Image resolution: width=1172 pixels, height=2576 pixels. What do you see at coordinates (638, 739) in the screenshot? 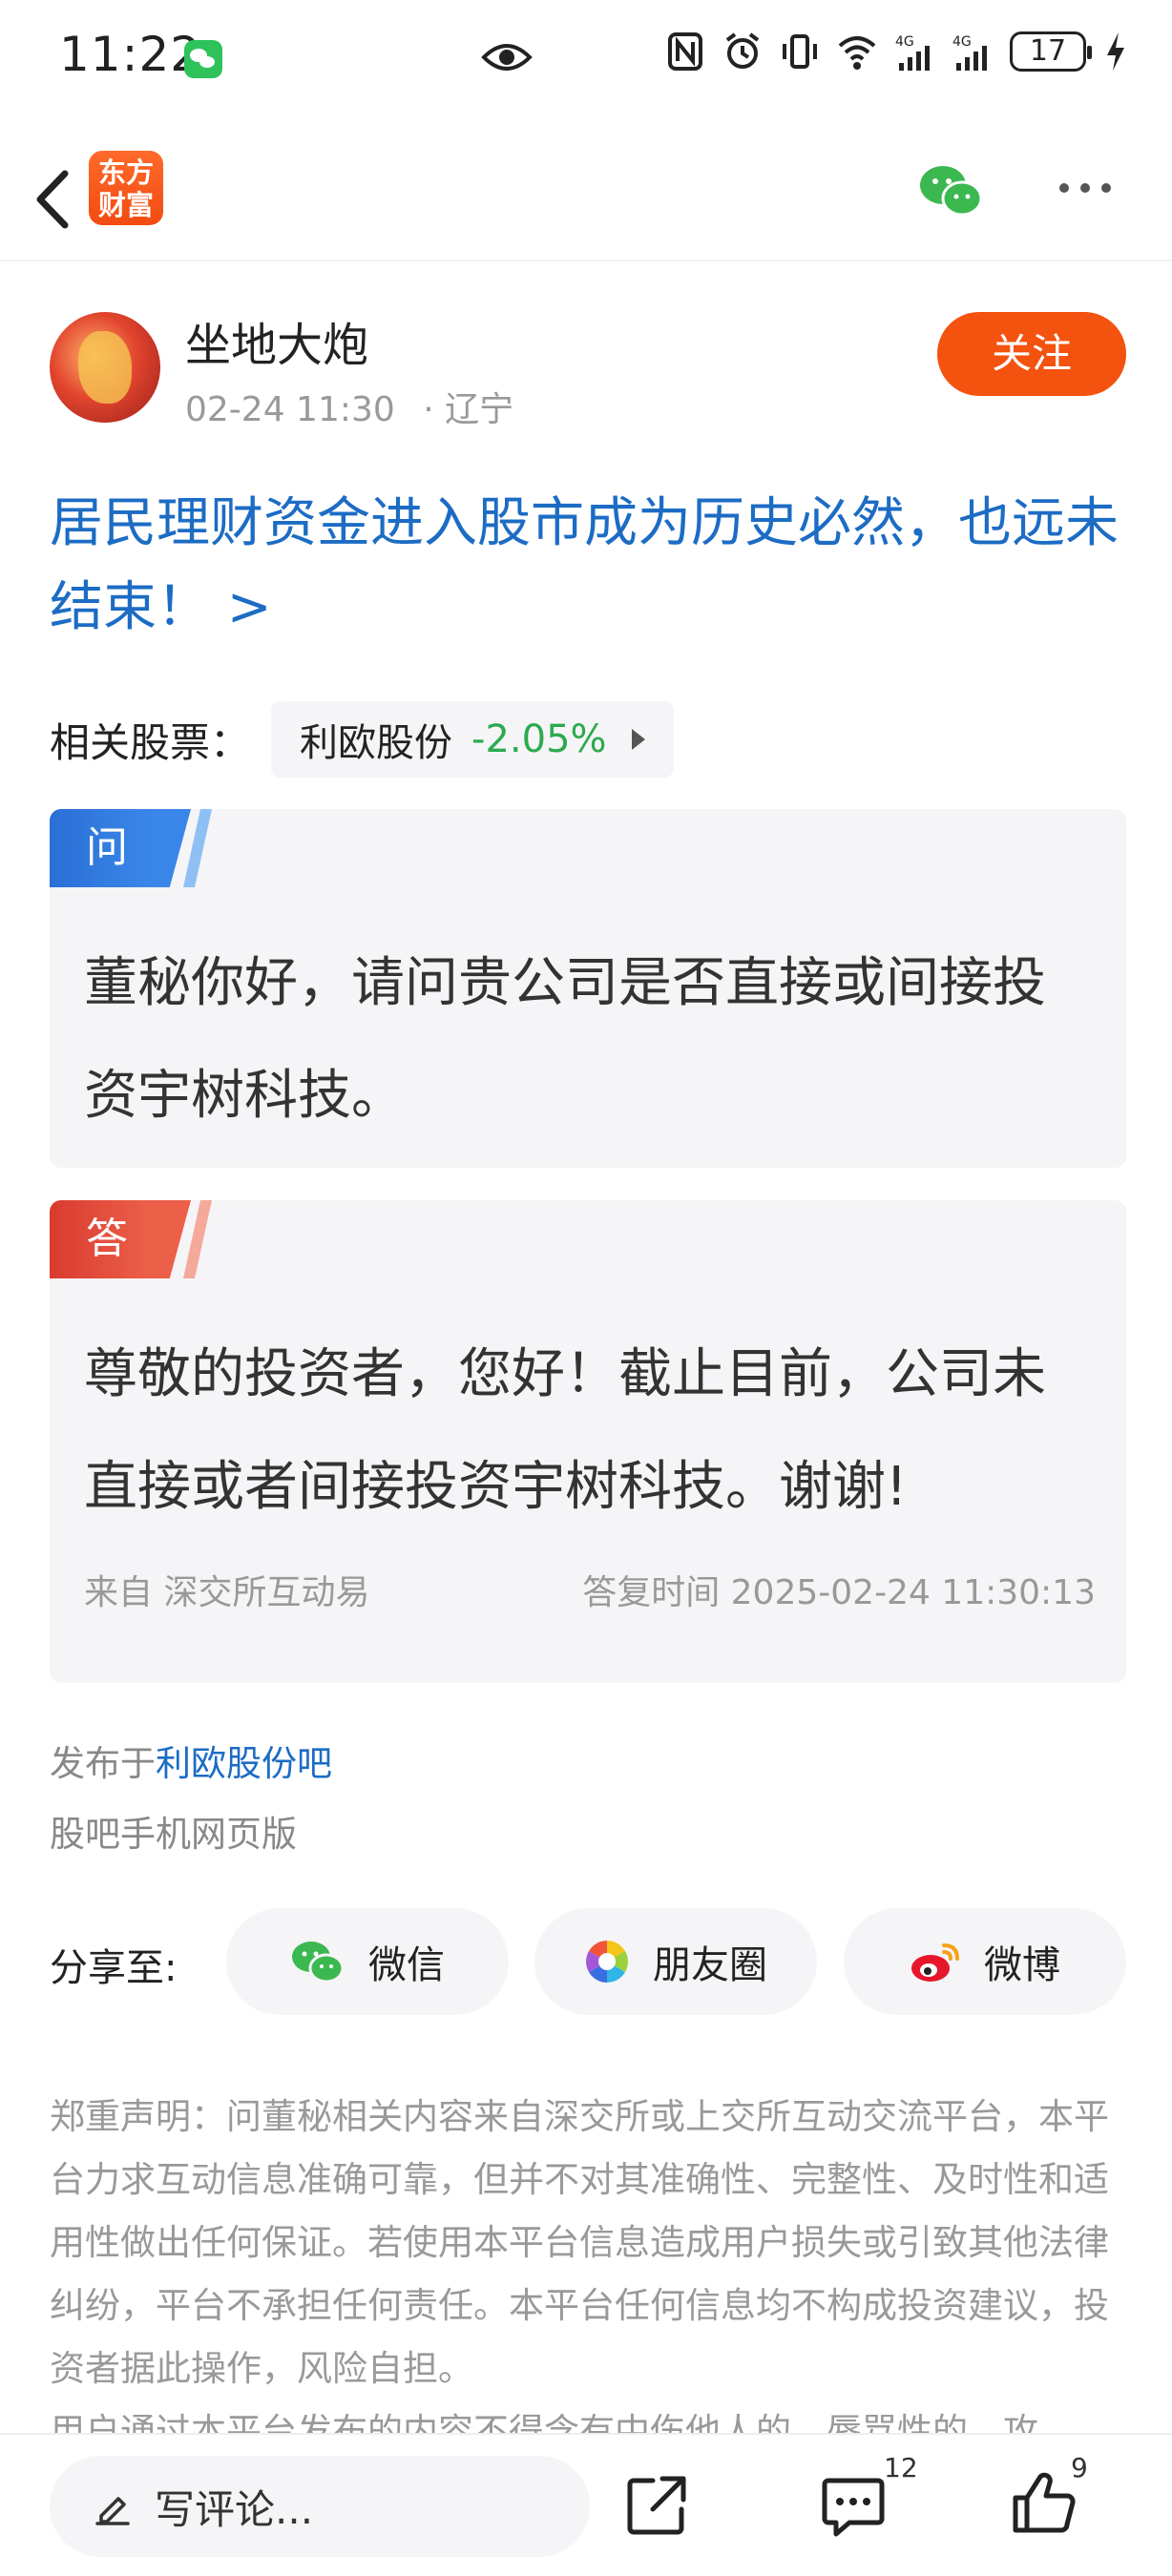
I see `play-arrow-icon` at bounding box center [638, 739].